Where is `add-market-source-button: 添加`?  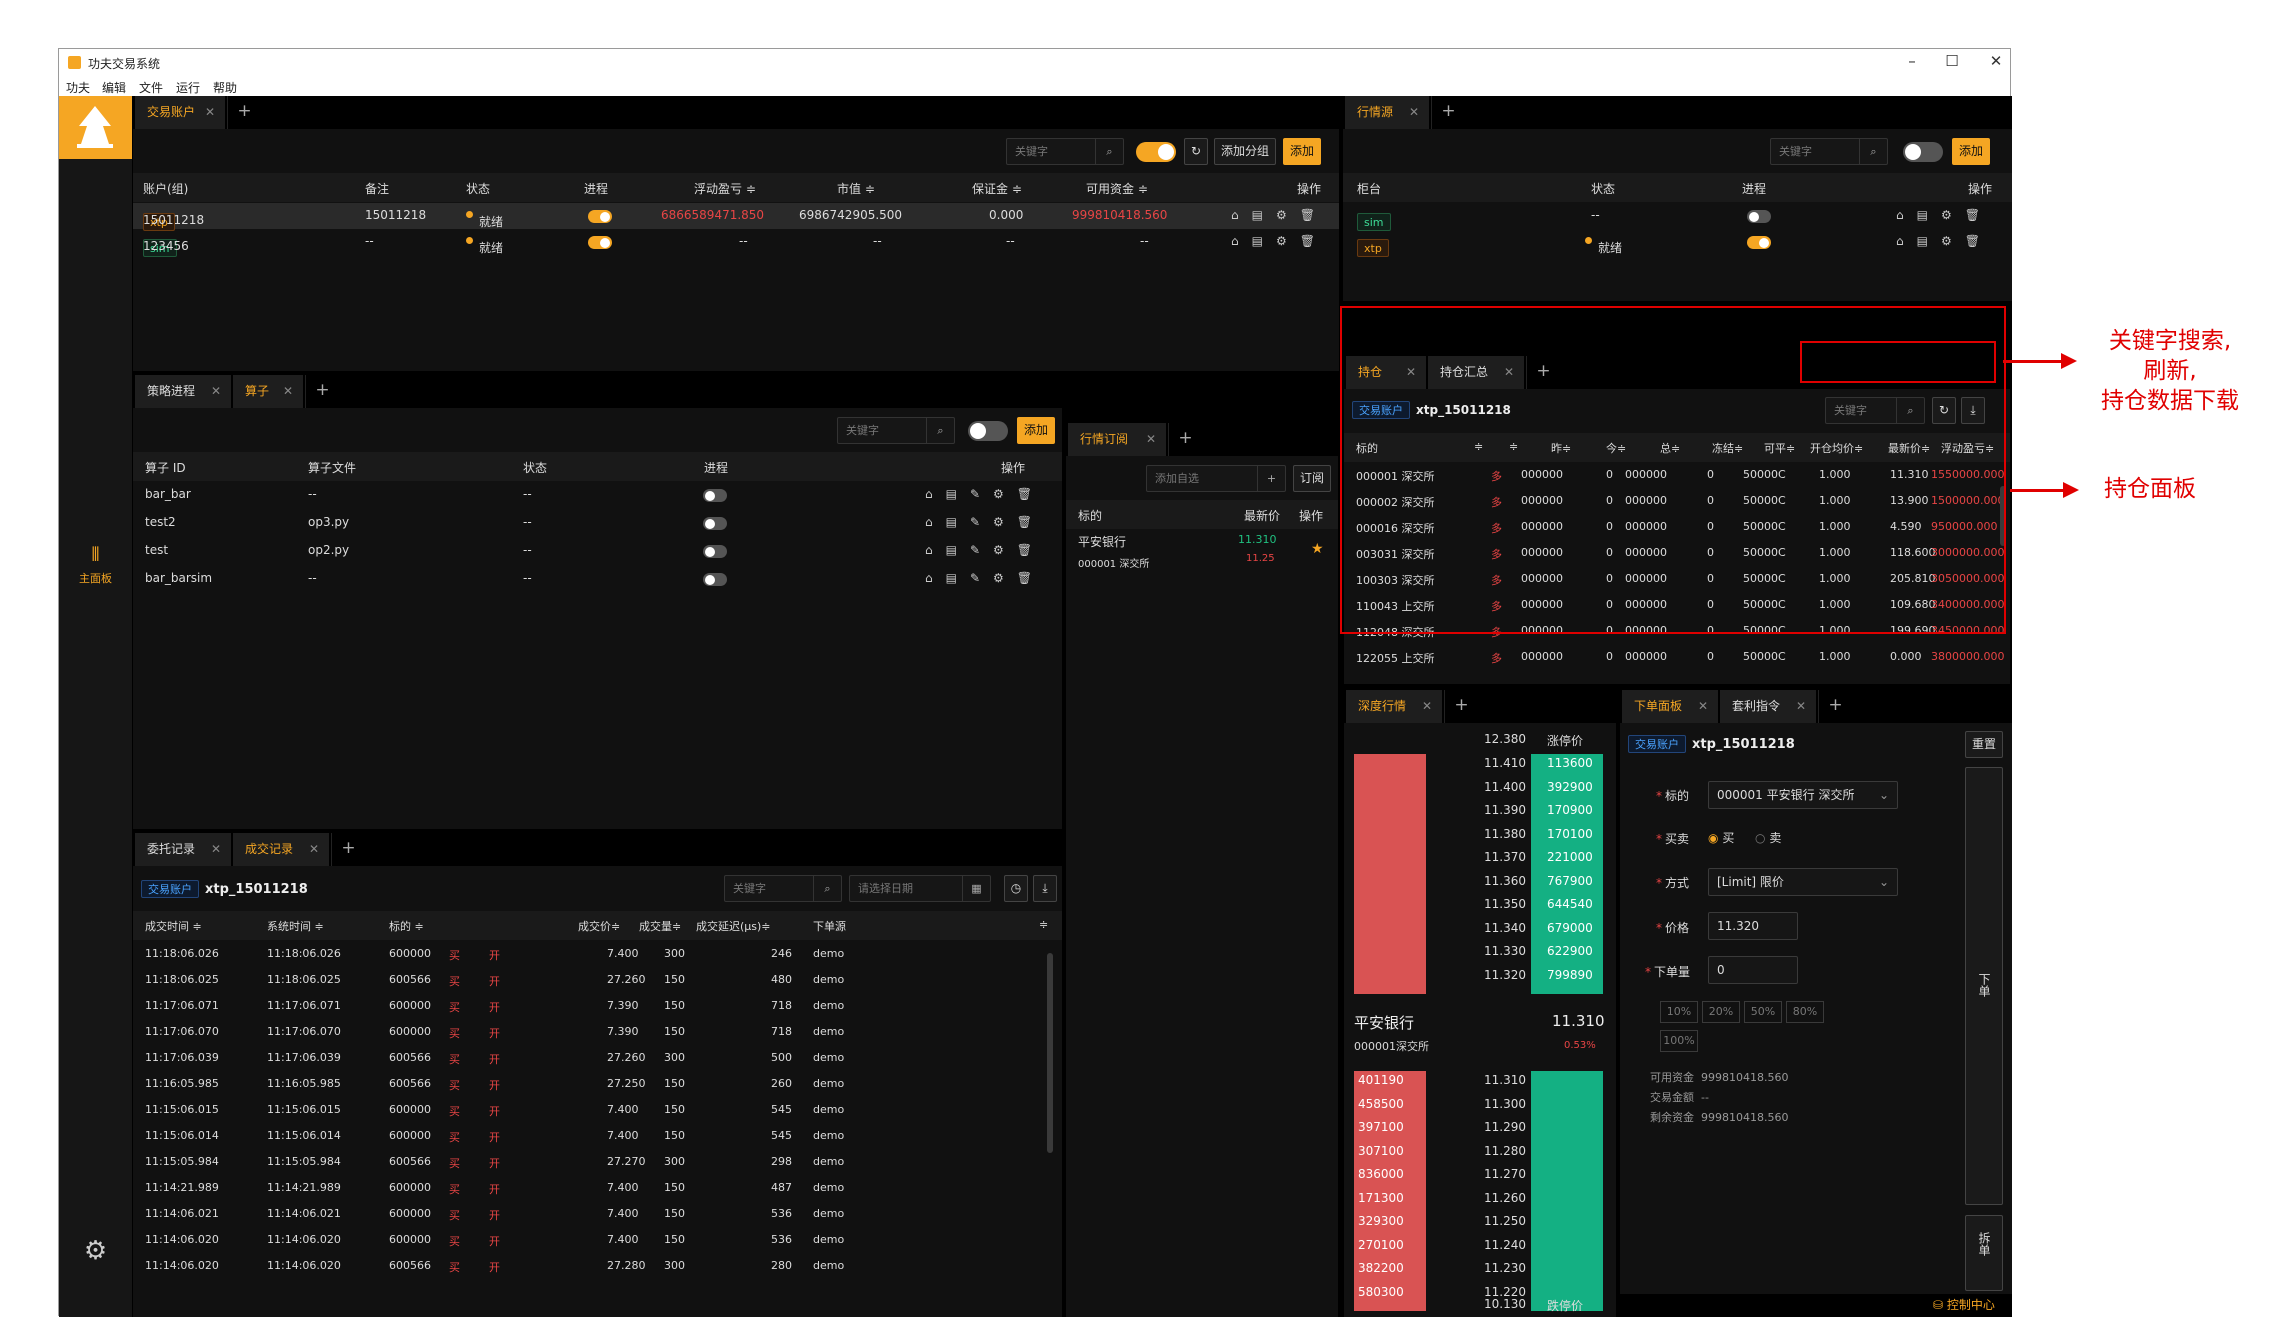
add-market-source-button: 添加 is located at coordinates (1971, 151).